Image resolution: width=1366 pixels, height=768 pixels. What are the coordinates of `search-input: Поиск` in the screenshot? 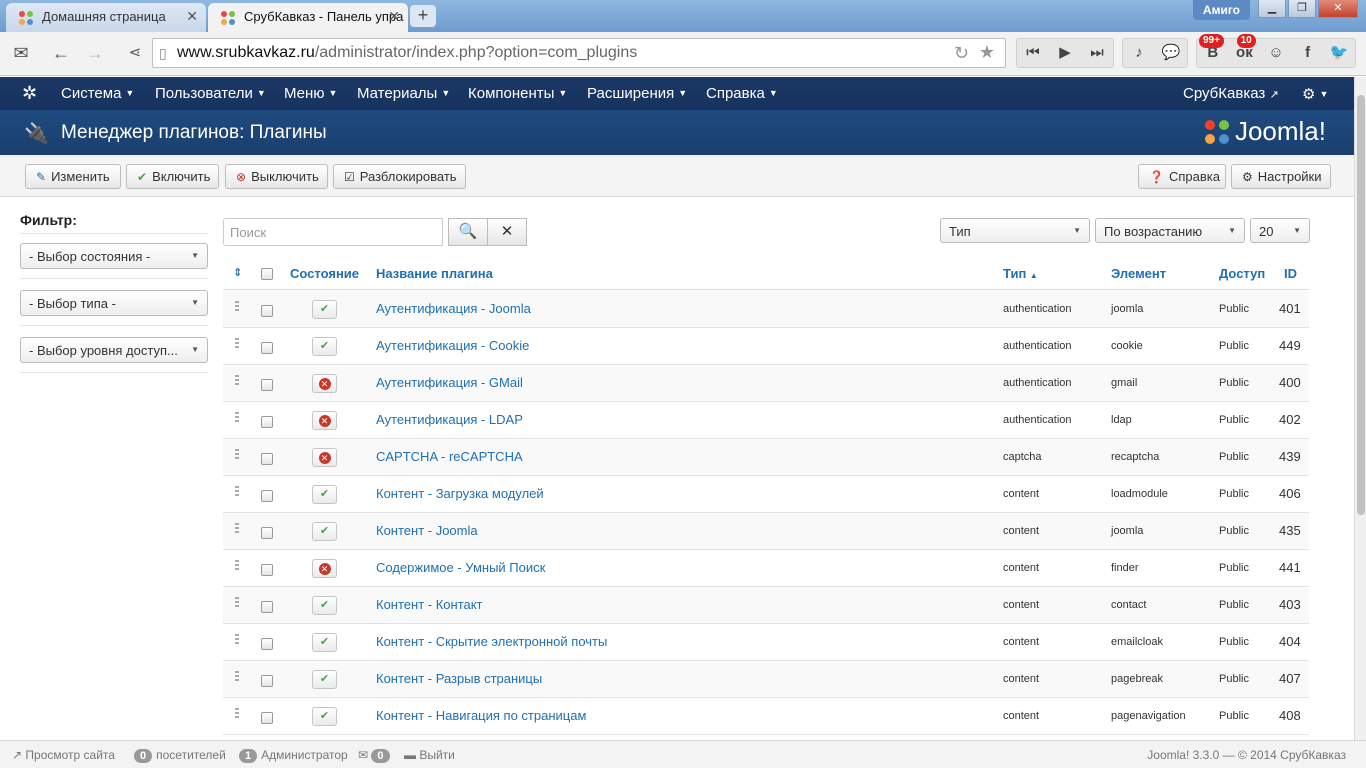 It's located at (333, 232).